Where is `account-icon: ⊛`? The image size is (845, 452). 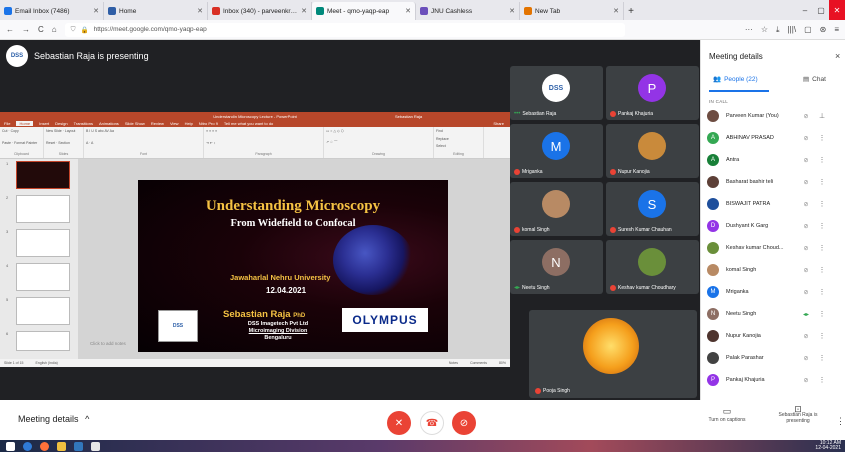
account-icon: ⊛ is located at coordinates (823, 30).